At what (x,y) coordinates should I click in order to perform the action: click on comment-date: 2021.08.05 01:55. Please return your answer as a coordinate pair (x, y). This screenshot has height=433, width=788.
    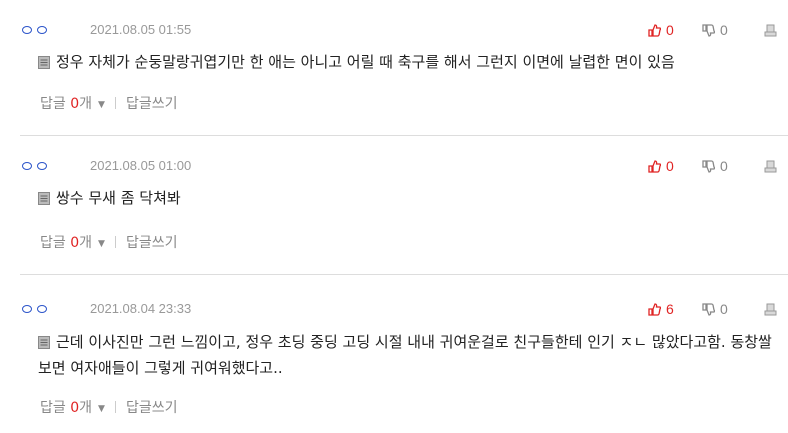
    Looking at the image, I should click on (141, 29).